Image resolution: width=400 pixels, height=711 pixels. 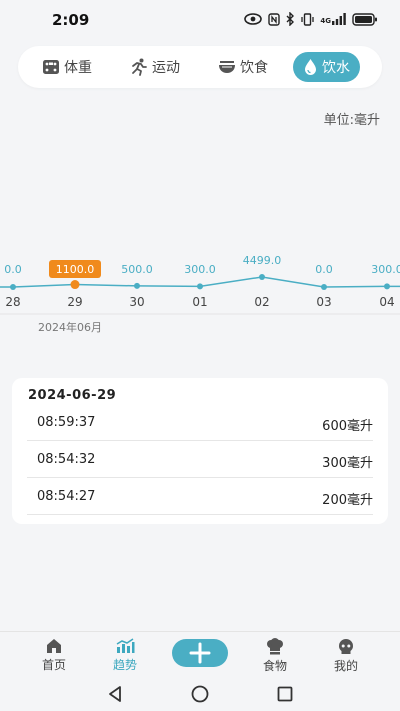 What do you see at coordinates (261, 302) in the screenshot?
I see `chart-tick-label: 02` at bounding box center [261, 302].